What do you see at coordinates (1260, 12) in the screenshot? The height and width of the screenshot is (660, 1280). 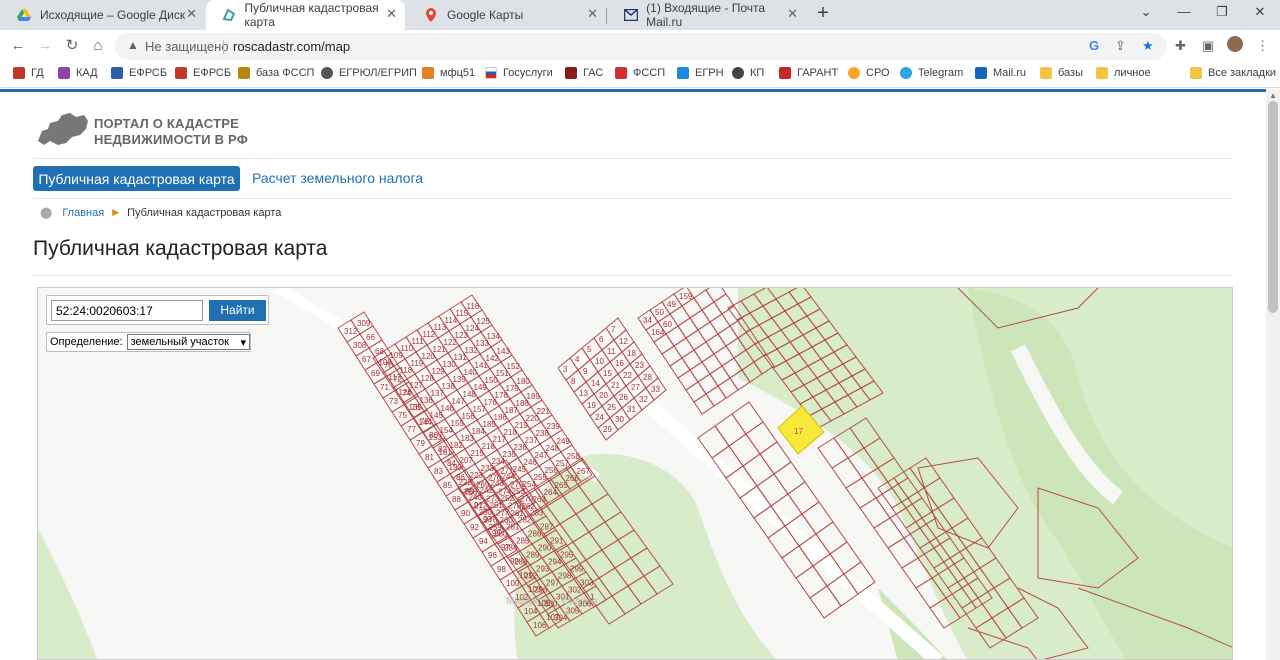 I see `close-window-icon: ✕` at bounding box center [1260, 12].